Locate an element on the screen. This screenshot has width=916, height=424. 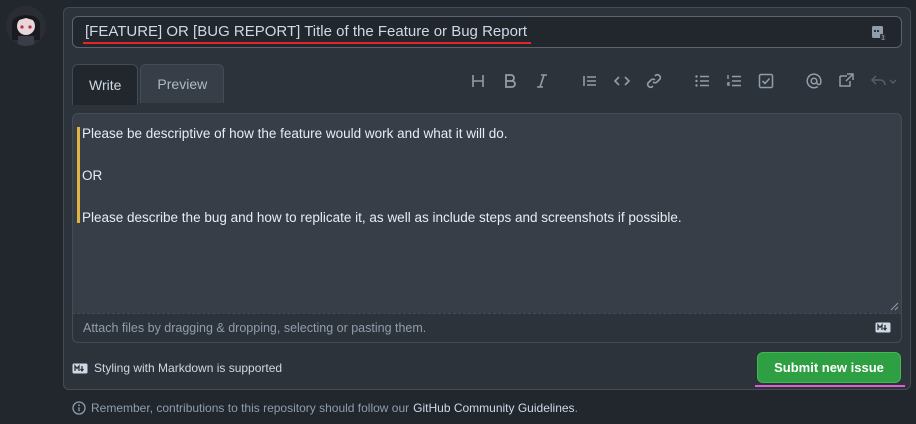
mention-icon is located at coordinates (814, 81).